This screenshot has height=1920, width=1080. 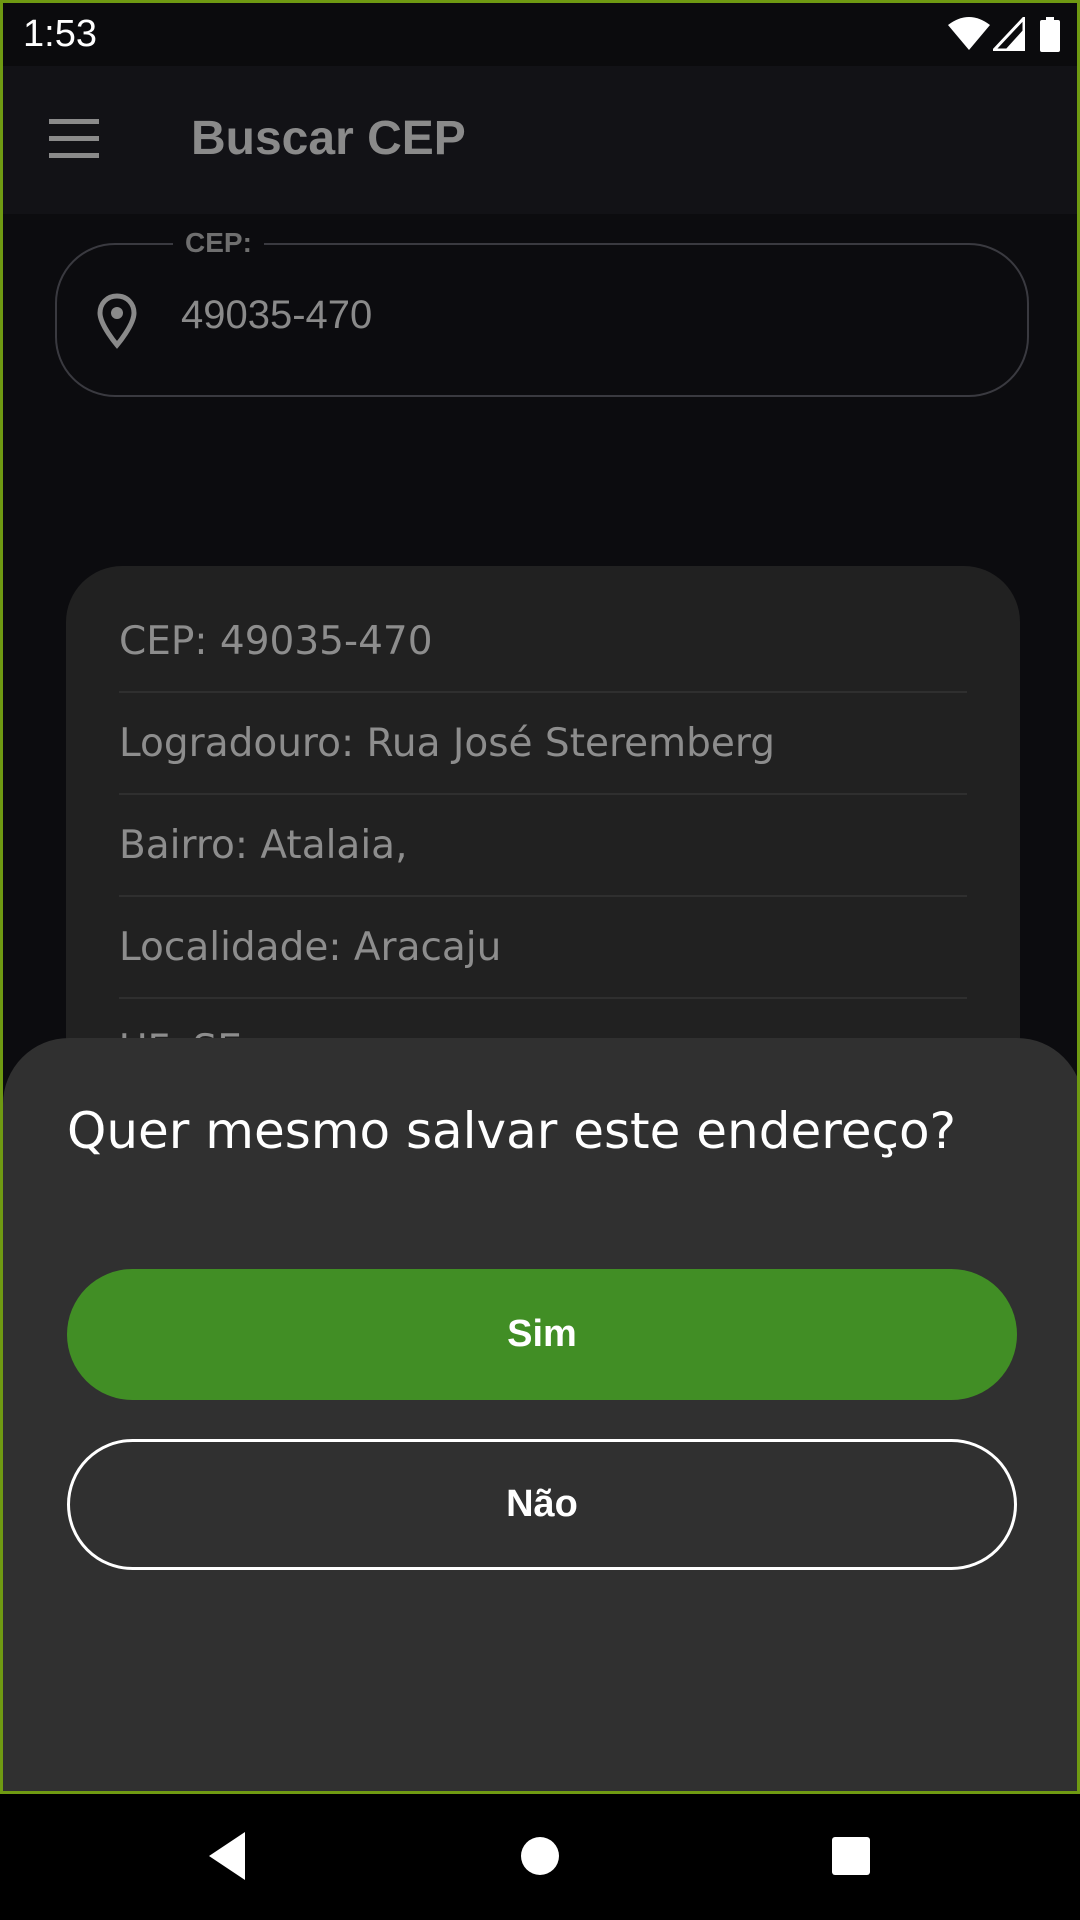 What do you see at coordinates (542, 312) in the screenshot?
I see `cep-input-field: CEP: 49035-470` at bounding box center [542, 312].